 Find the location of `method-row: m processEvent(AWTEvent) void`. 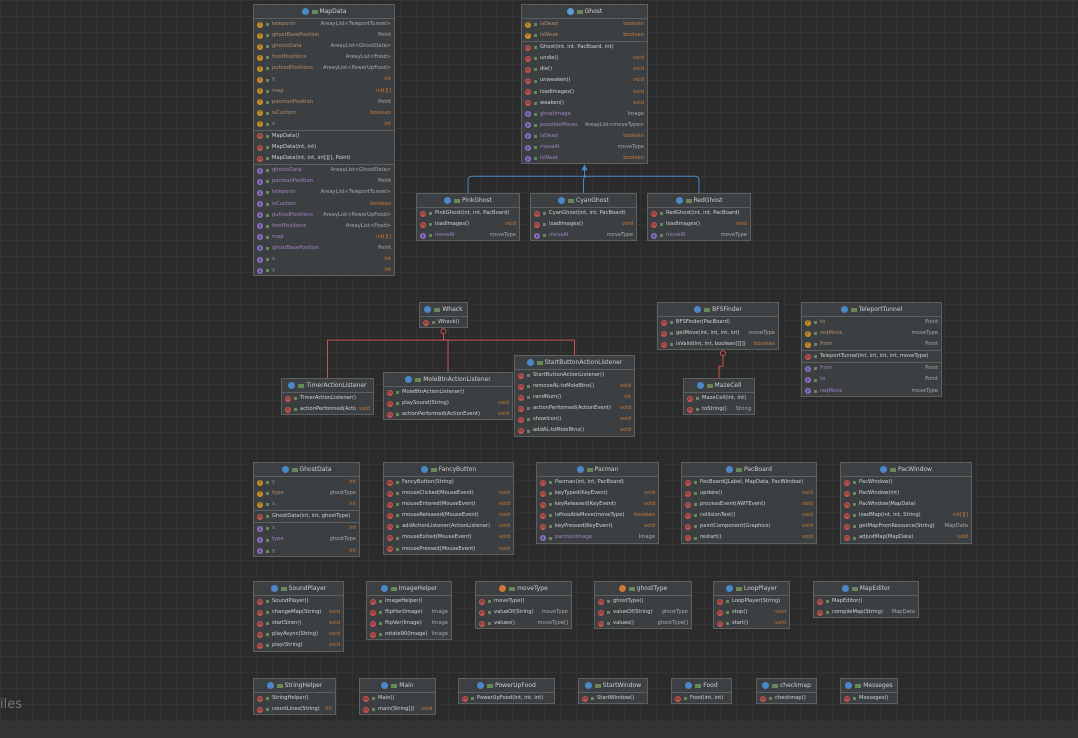

method-row: m processEvent(AWTEvent) void is located at coordinates (749, 504).